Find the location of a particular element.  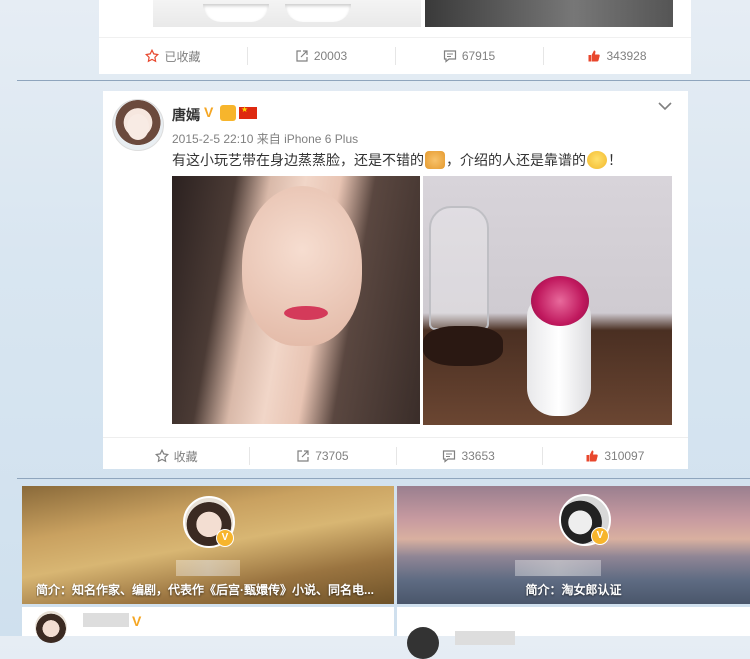

post-meta: 2015-2-5 22:10 来自 iPhone 6 Plus is located at coordinates (265, 138).